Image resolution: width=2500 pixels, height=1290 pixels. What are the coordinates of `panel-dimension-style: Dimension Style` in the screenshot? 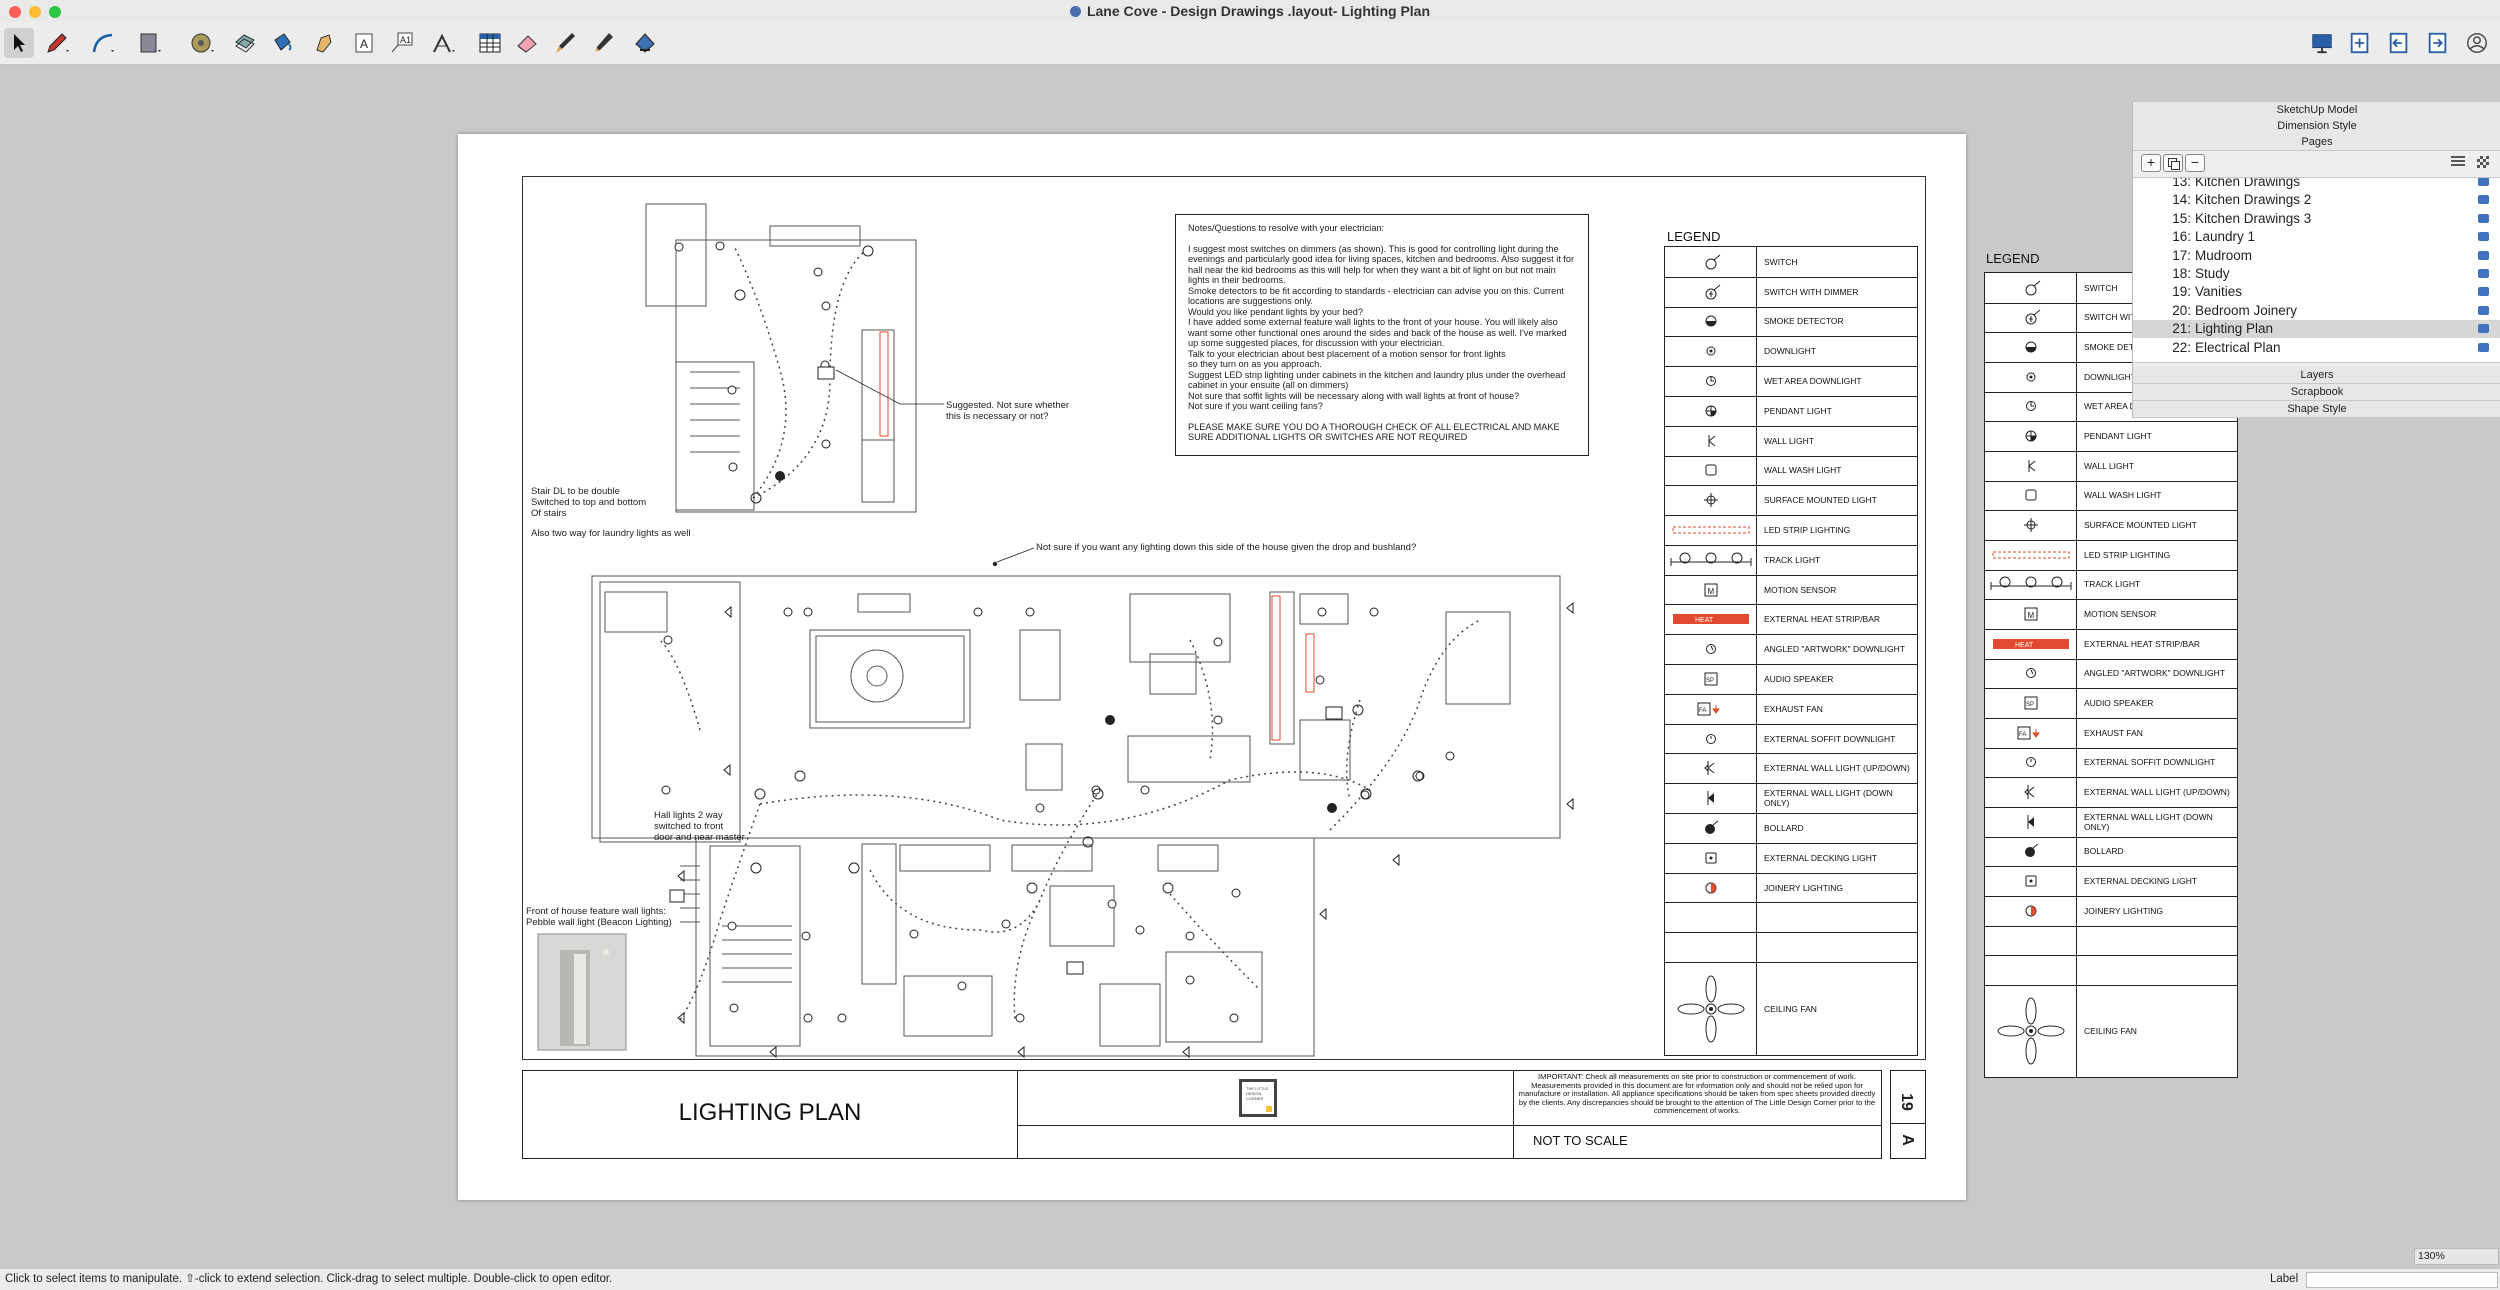 It's located at (2316, 126).